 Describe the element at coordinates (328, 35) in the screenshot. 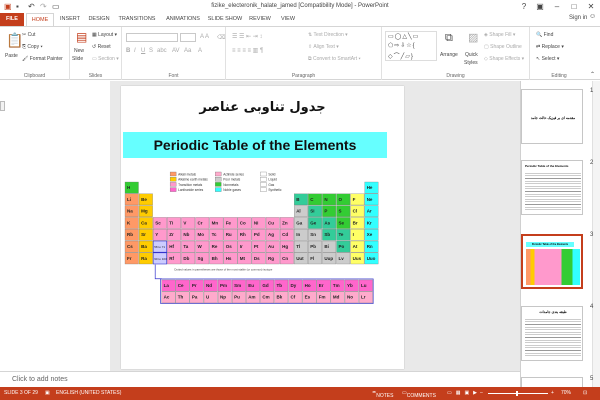

I see `text-direction-button: ⇅ Text Direction ▾` at that location.